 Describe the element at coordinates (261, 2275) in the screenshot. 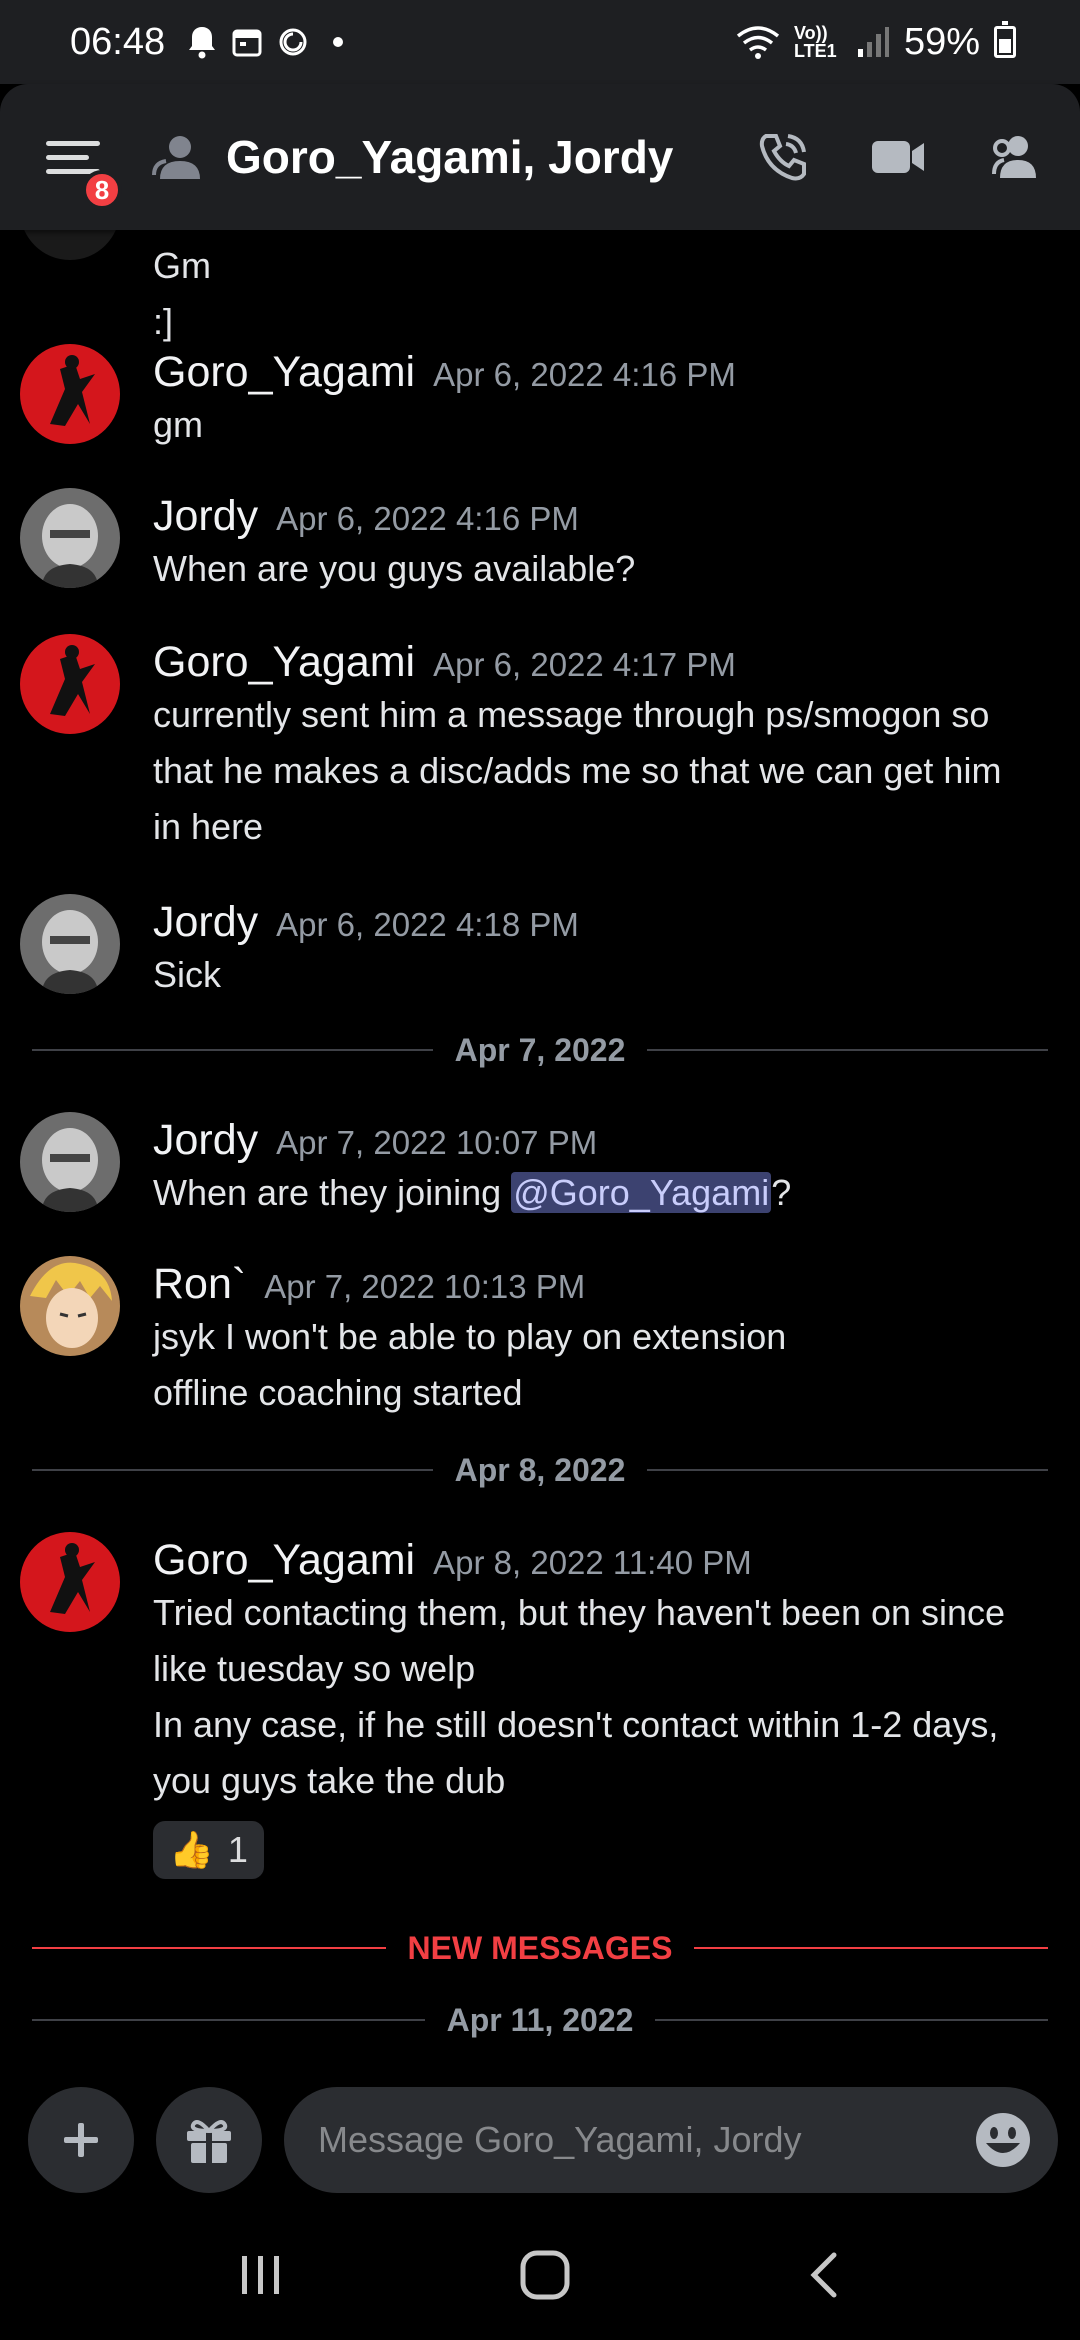

I see `recents-nav-icon` at that location.